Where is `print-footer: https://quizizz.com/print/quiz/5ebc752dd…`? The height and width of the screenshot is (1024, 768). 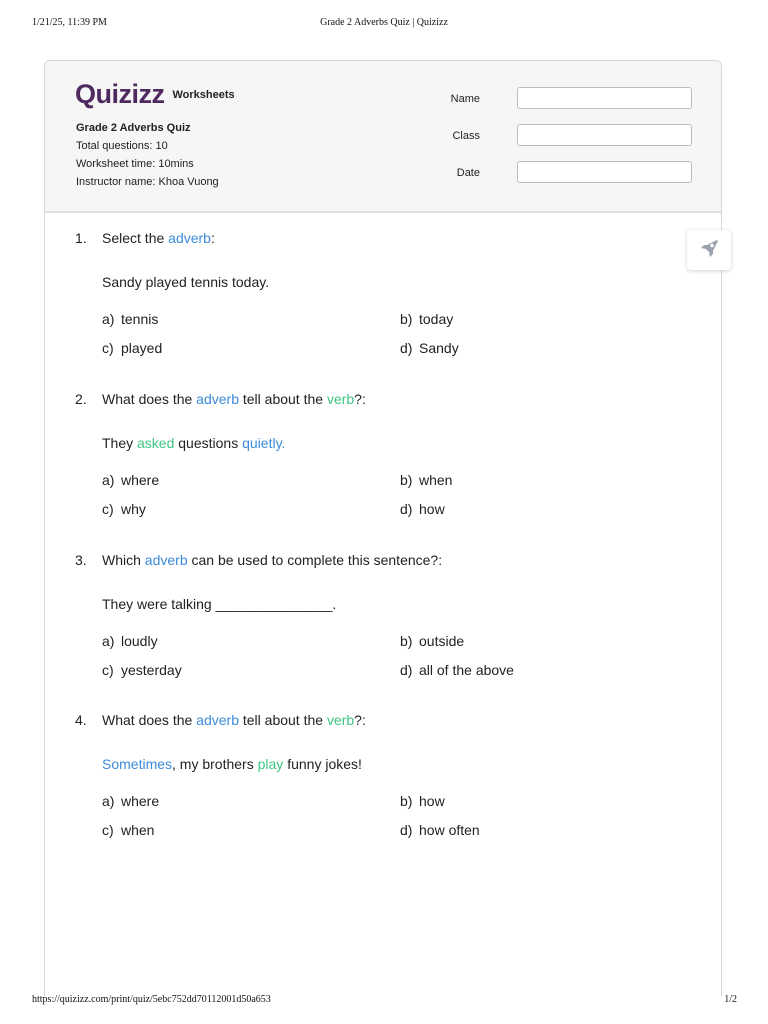
print-footer: https://quizizz.com/print/quiz/5ebc752dd… is located at coordinates (384, 1001).